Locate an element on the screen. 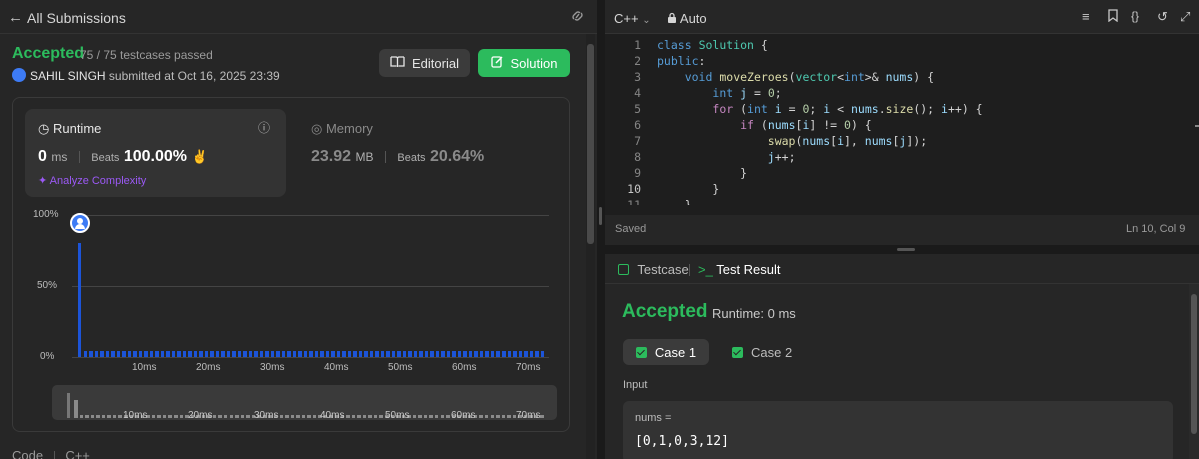 The width and height of the screenshot is (1199, 459). info-icon: ⓘ is located at coordinates (264, 127).